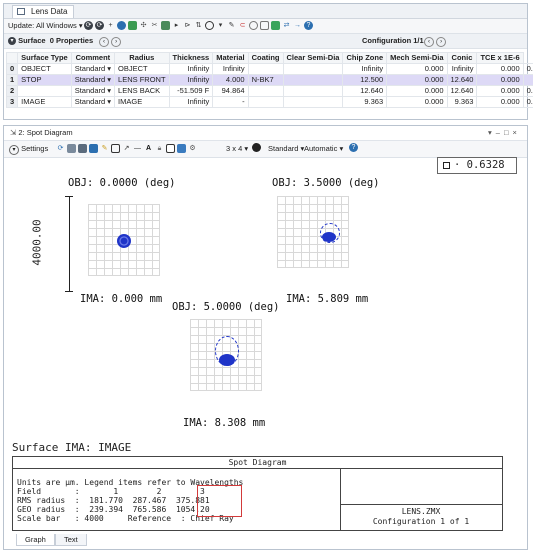  I want to click on line-icon: —, so click(137, 148).